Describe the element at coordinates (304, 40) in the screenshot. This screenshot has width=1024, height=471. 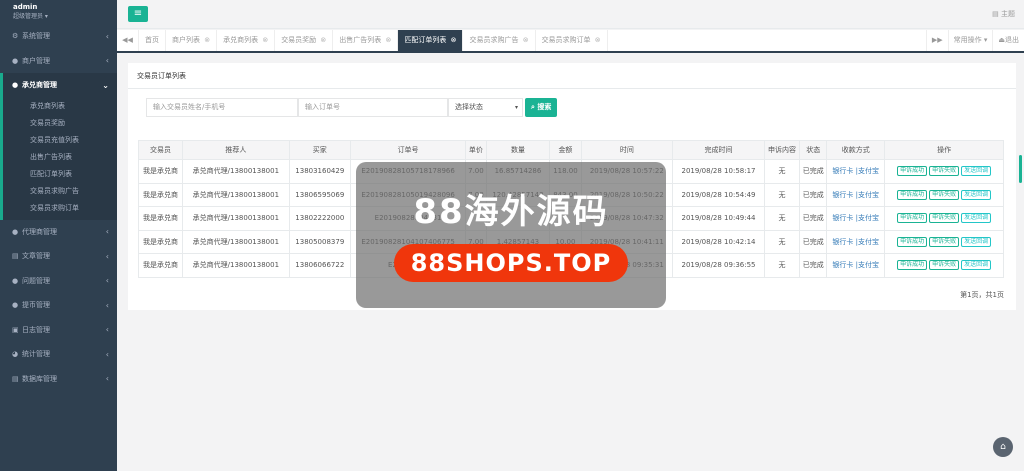
I see `tab: 交易员奖励 ⊗` at that location.